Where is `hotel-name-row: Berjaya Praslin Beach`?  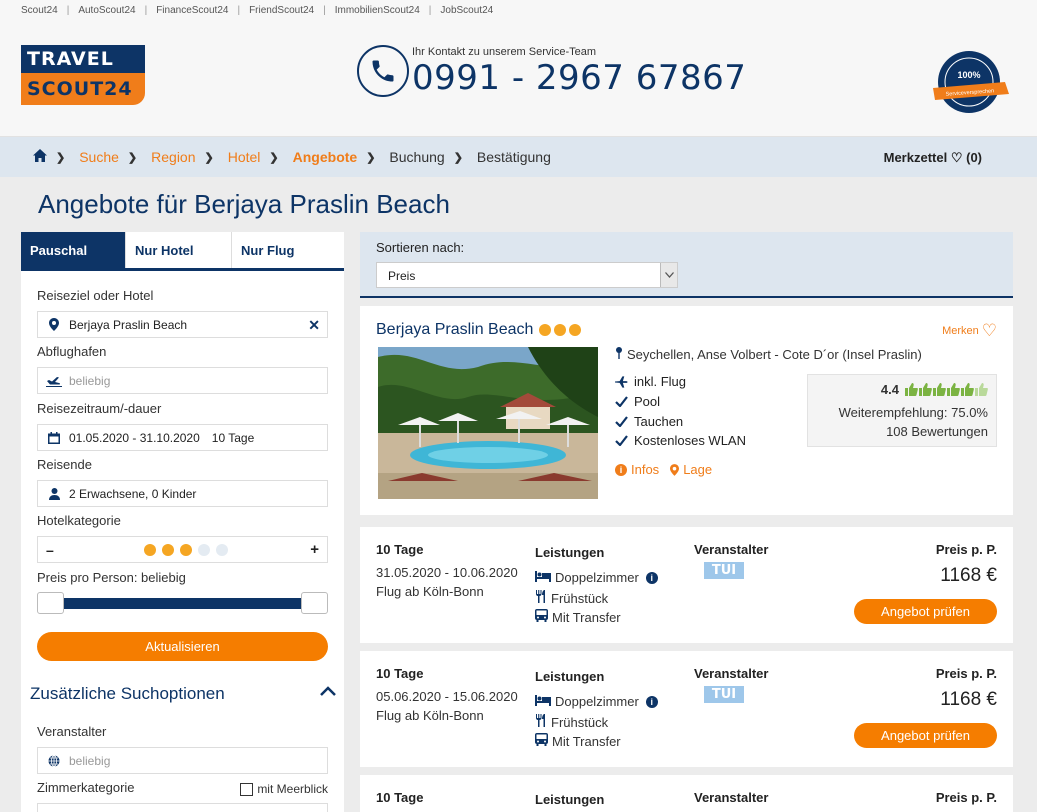 hotel-name-row: Berjaya Praslin Beach is located at coordinates (479, 330).